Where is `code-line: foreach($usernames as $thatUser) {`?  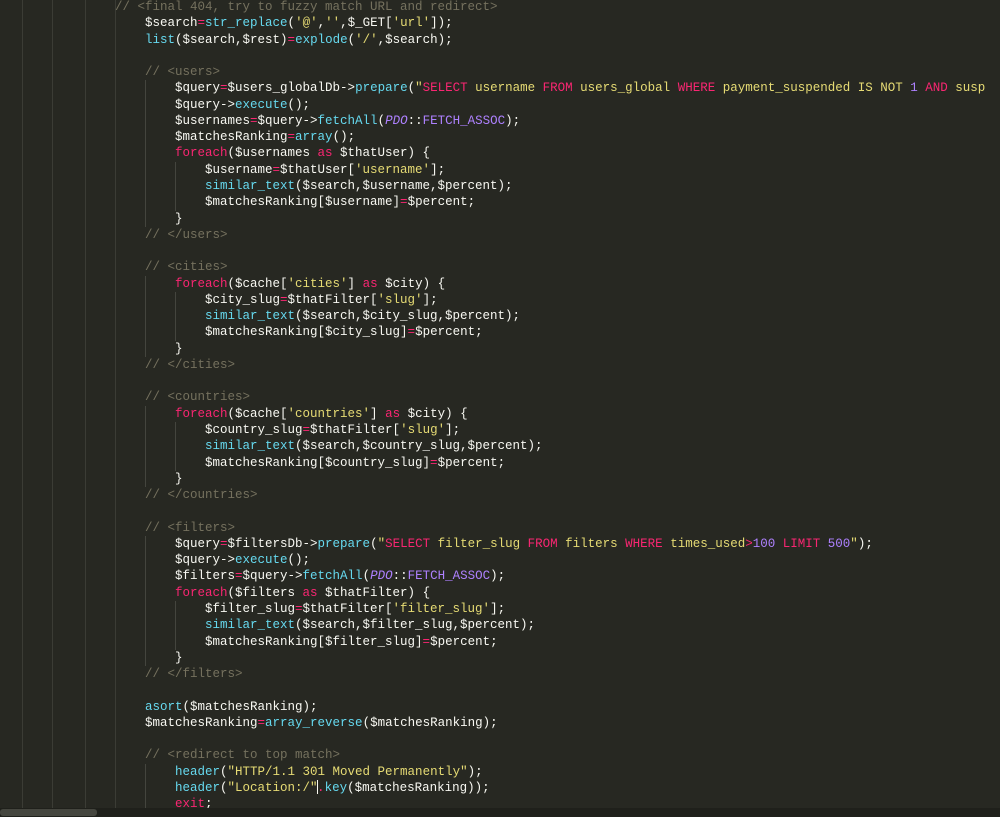 code-line: foreach($usernames as $thatUser) { is located at coordinates (215, 153).